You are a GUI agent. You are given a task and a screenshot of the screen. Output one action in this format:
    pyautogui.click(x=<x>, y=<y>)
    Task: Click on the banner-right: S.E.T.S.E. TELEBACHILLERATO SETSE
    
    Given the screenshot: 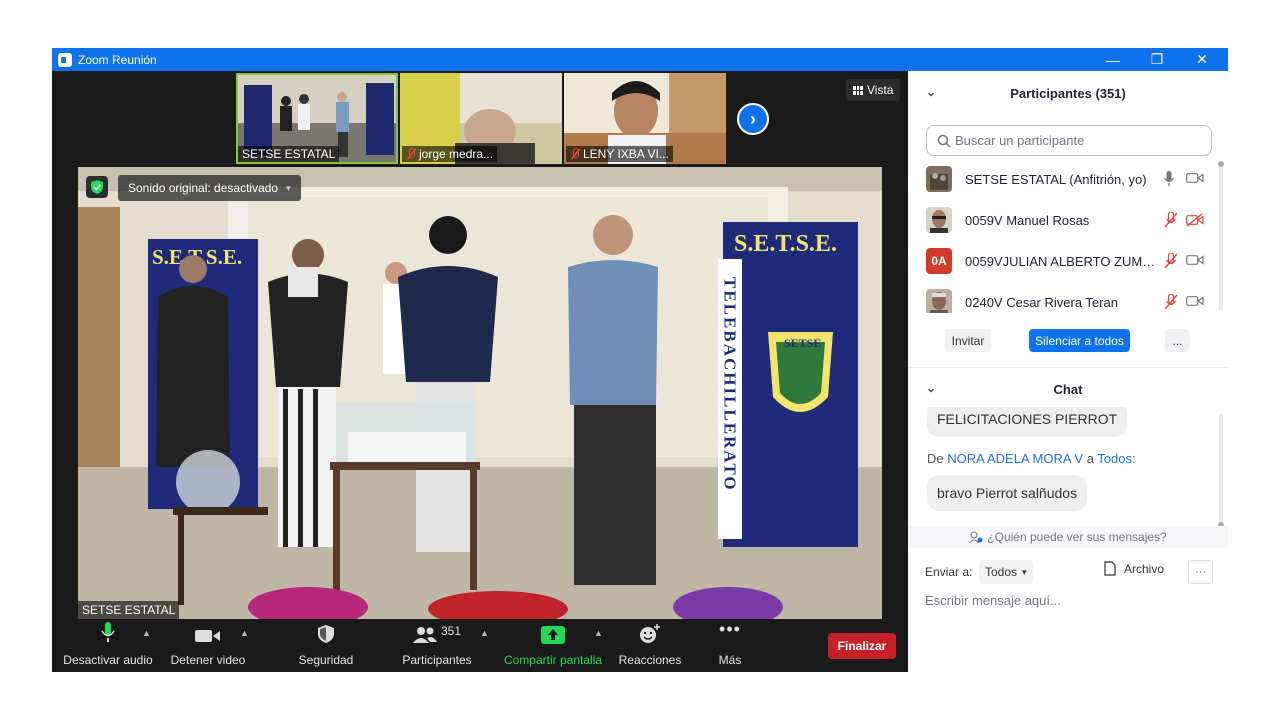 What is the action you would take?
    pyautogui.click(x=788, y=384)
    